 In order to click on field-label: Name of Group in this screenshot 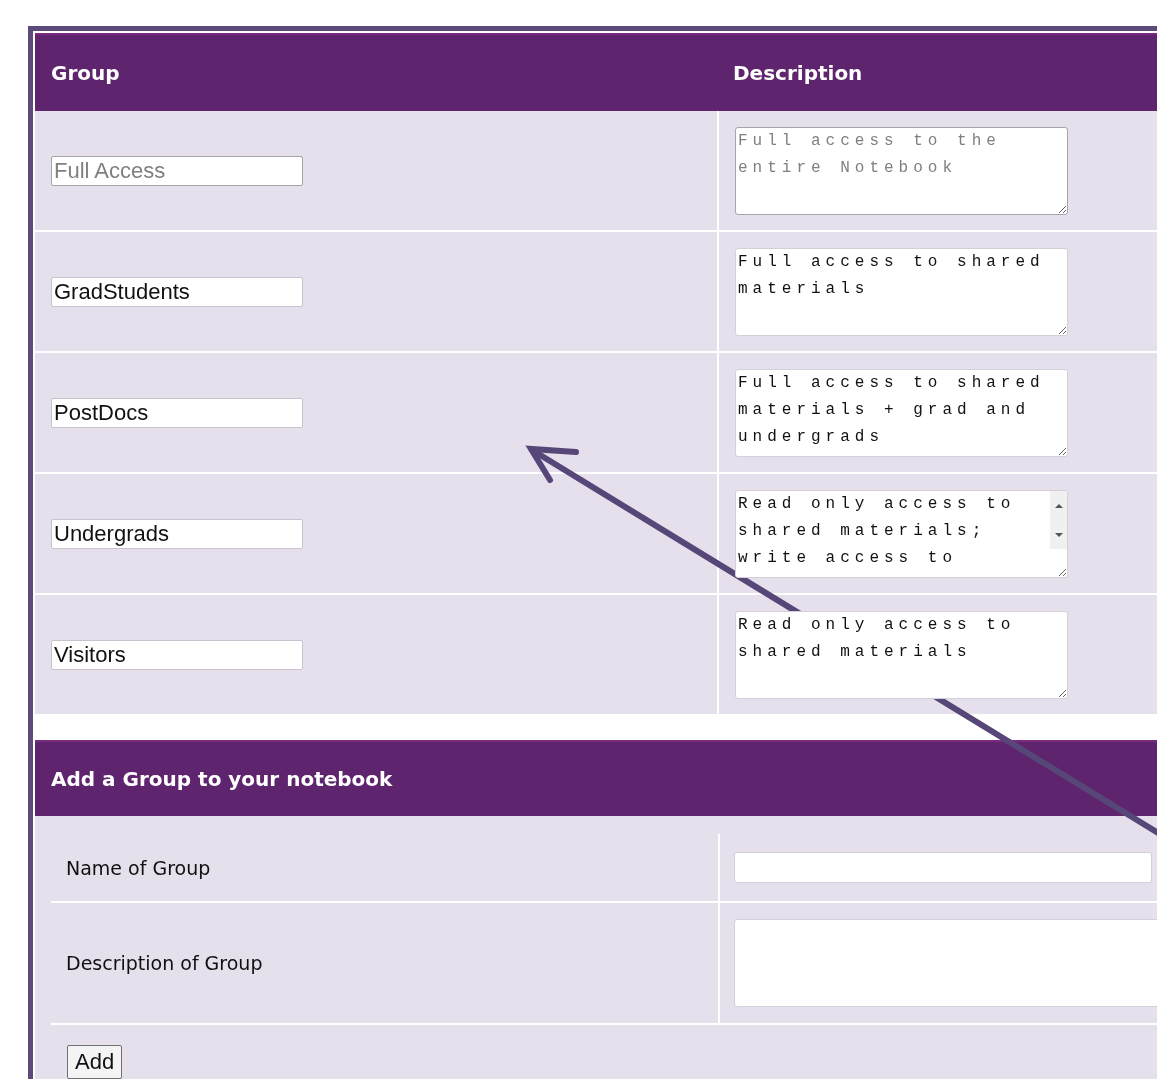, I will do `click(138, 868)`.